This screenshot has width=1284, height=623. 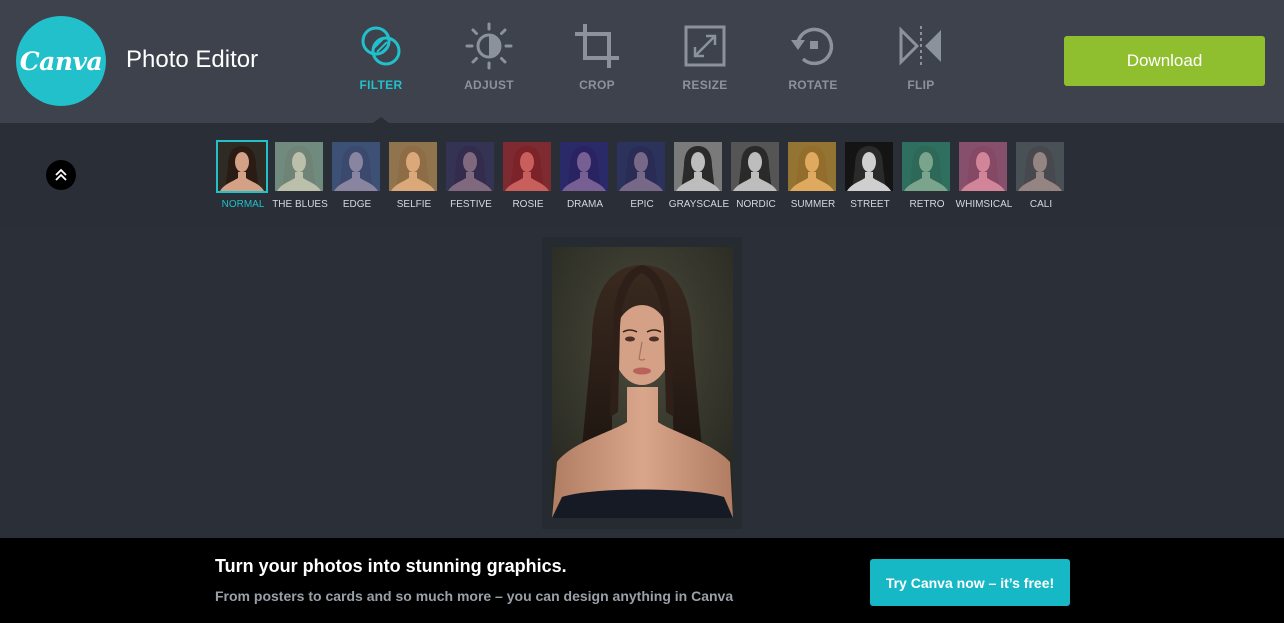 I want to click on resize-icon, so click(x=705, y=46).